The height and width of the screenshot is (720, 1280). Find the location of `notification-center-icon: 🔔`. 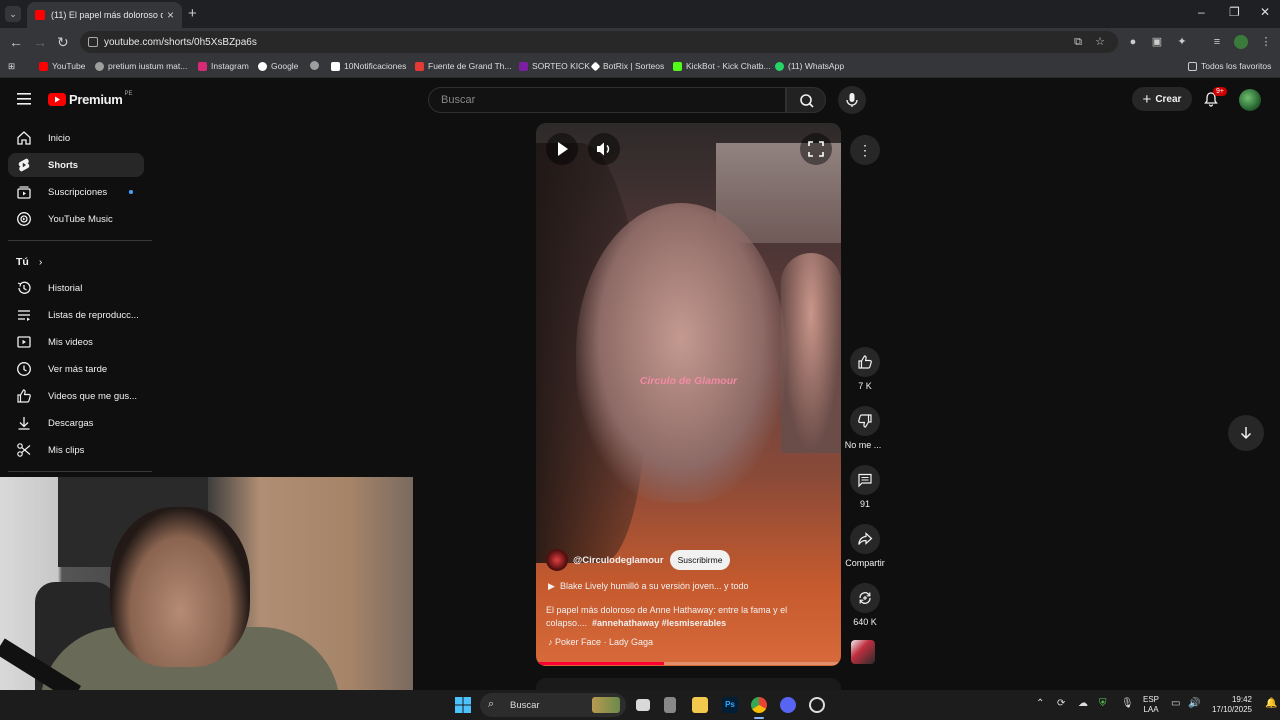

notification-center-icon: 🔔 is located at coordinates (1271, 703).